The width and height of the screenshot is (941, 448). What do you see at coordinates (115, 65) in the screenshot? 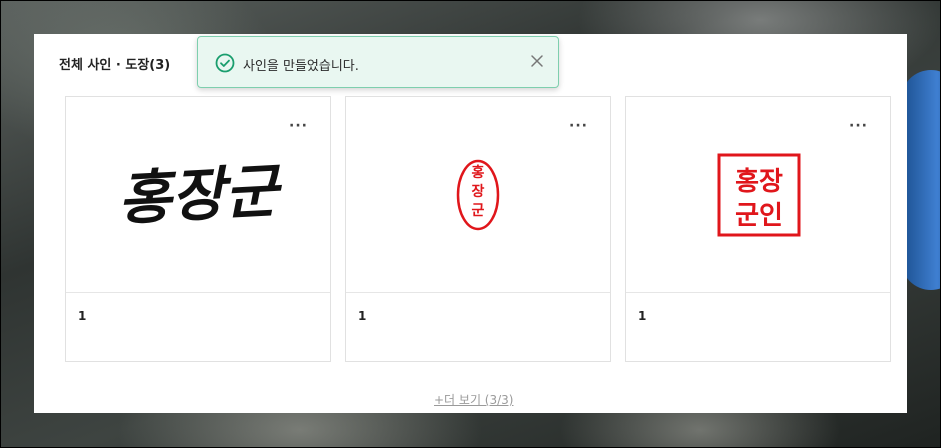
I see `panel-title: 전체 사인 · 도장(3)` at bounding box center [115, 65].